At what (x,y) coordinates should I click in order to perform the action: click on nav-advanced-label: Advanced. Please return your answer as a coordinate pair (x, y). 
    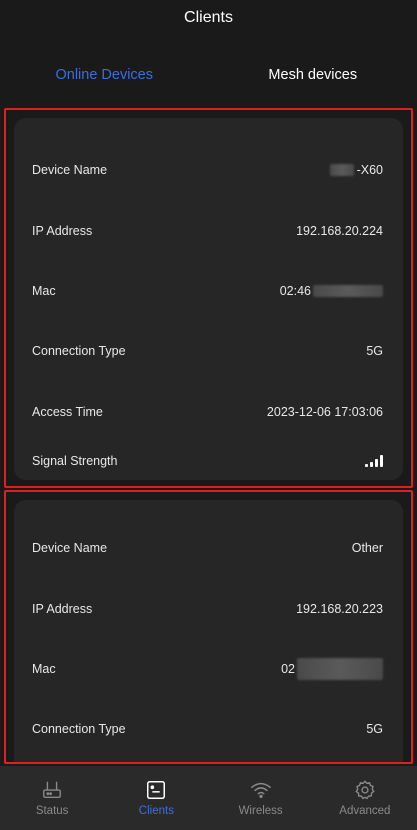
    Looking at the image, I should click on (365, 811).